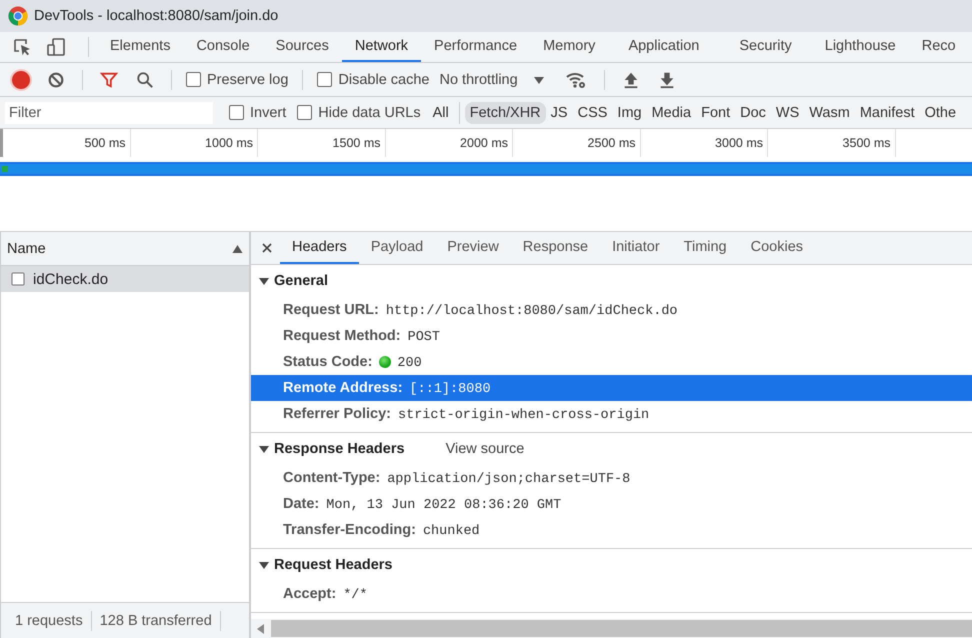 This screenshot has width=972, height=638. I want to click on type-filter-button: Doc, so click(753, 113).